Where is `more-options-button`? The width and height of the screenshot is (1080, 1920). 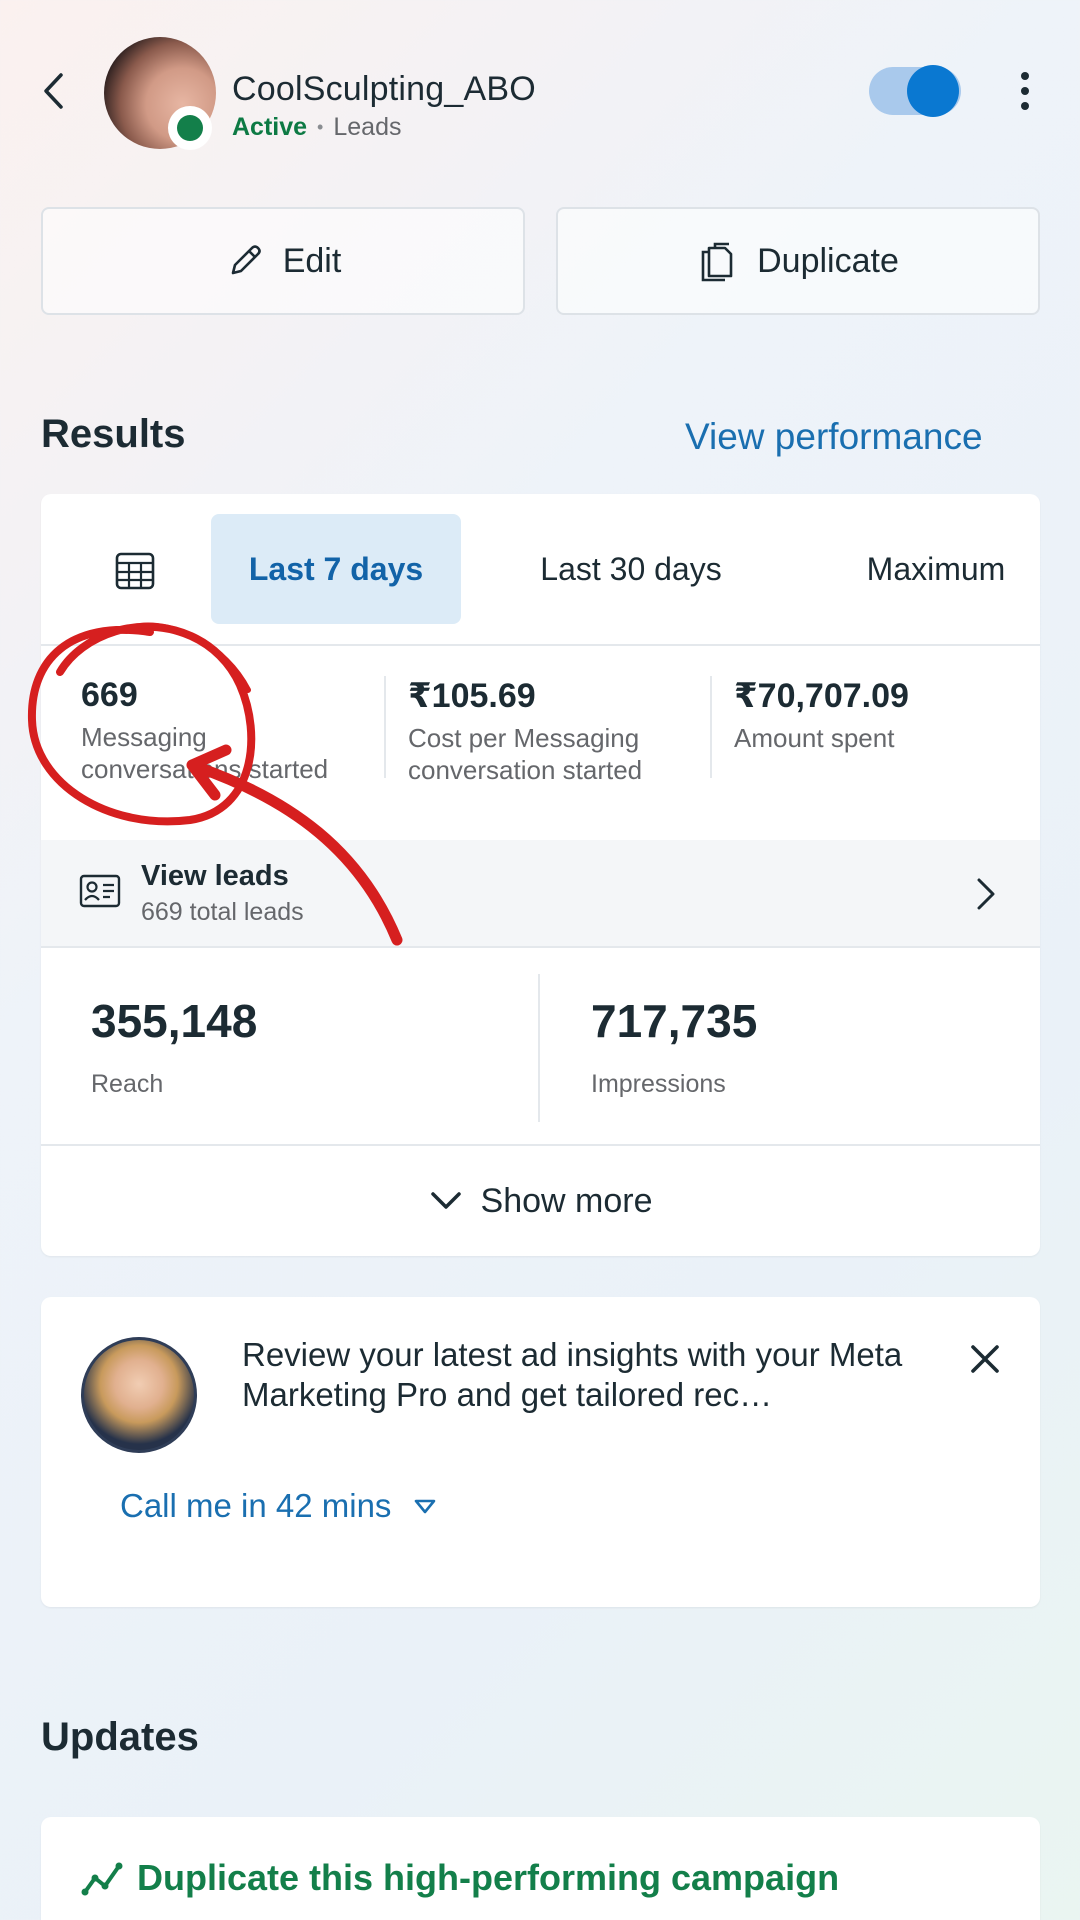
more-options-button is located at coordinates (1025, 91).